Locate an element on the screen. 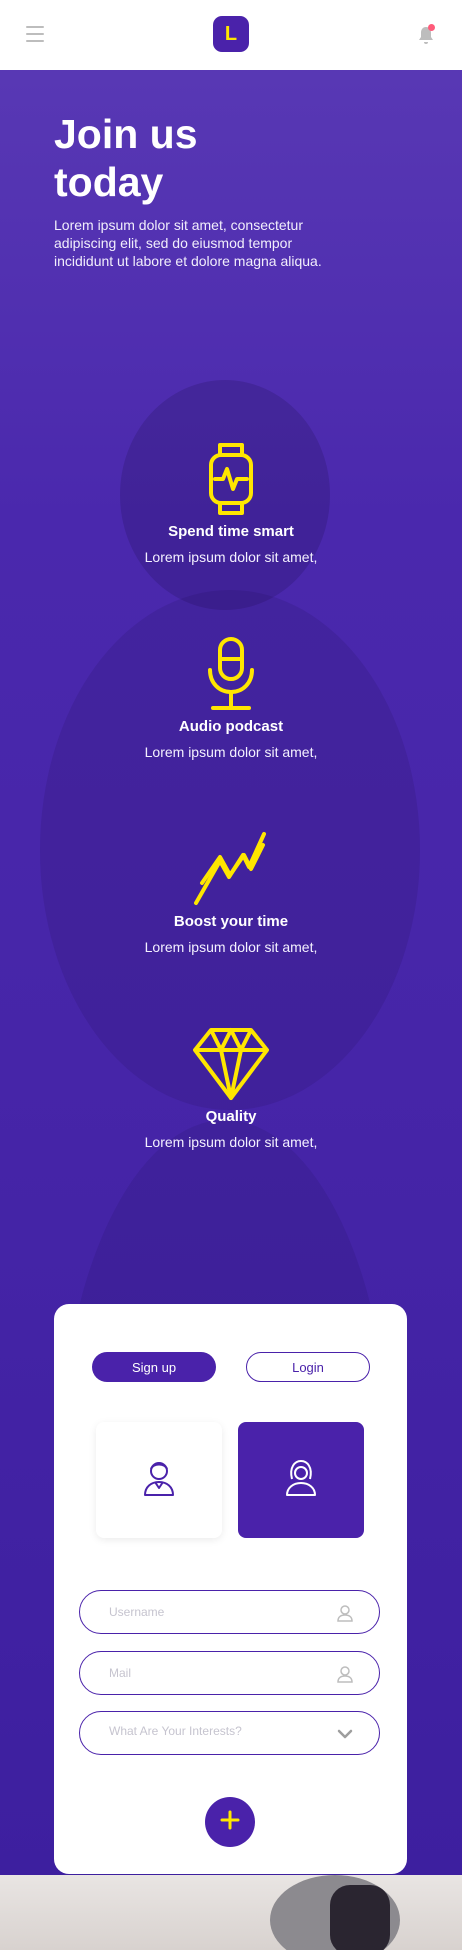  username-input is located at coordinates (209, 1612).